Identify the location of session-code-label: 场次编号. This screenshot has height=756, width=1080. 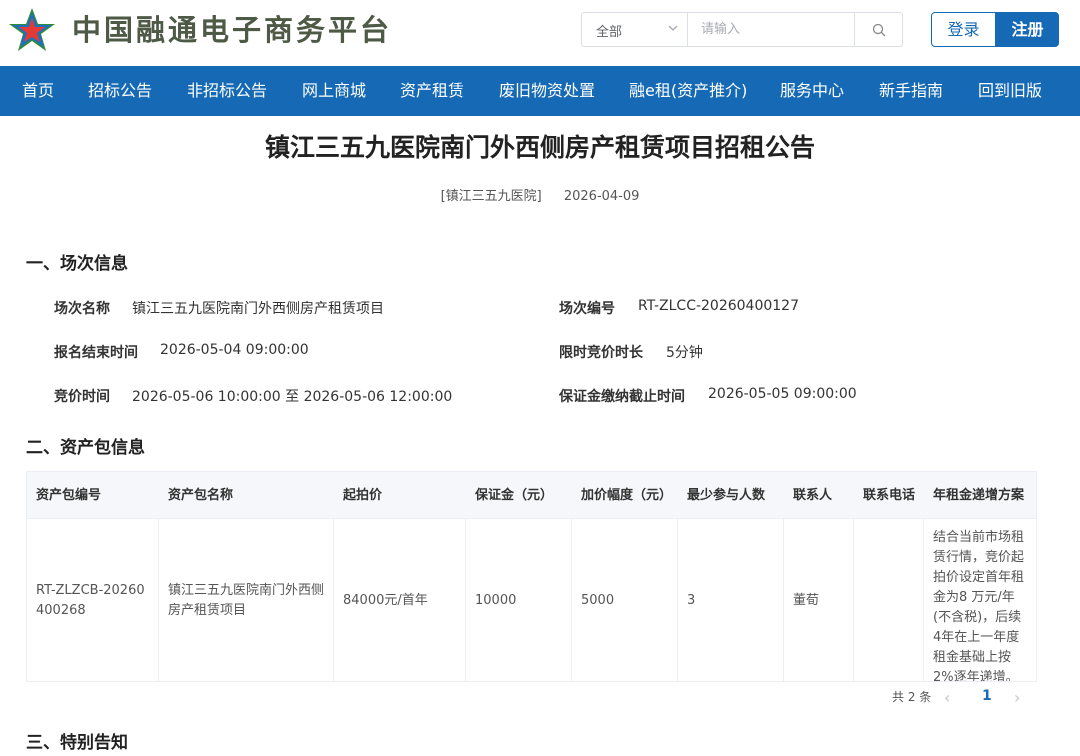
(587, 309).